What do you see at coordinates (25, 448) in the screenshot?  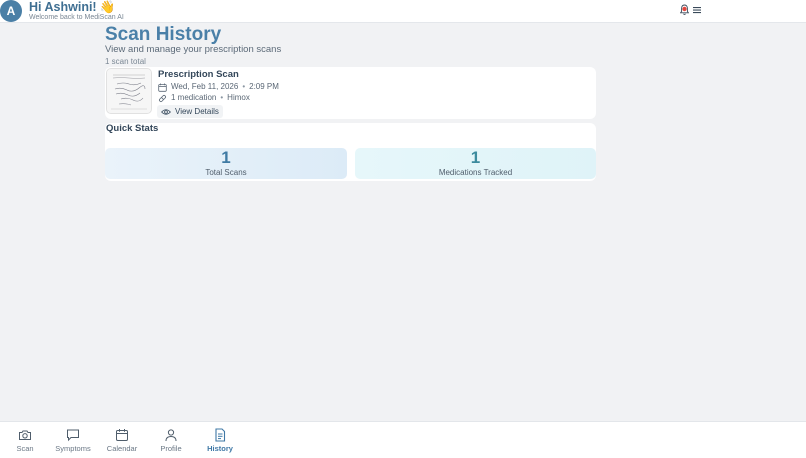 I see `nav-label: Scan` at bounding box center [25, 448].